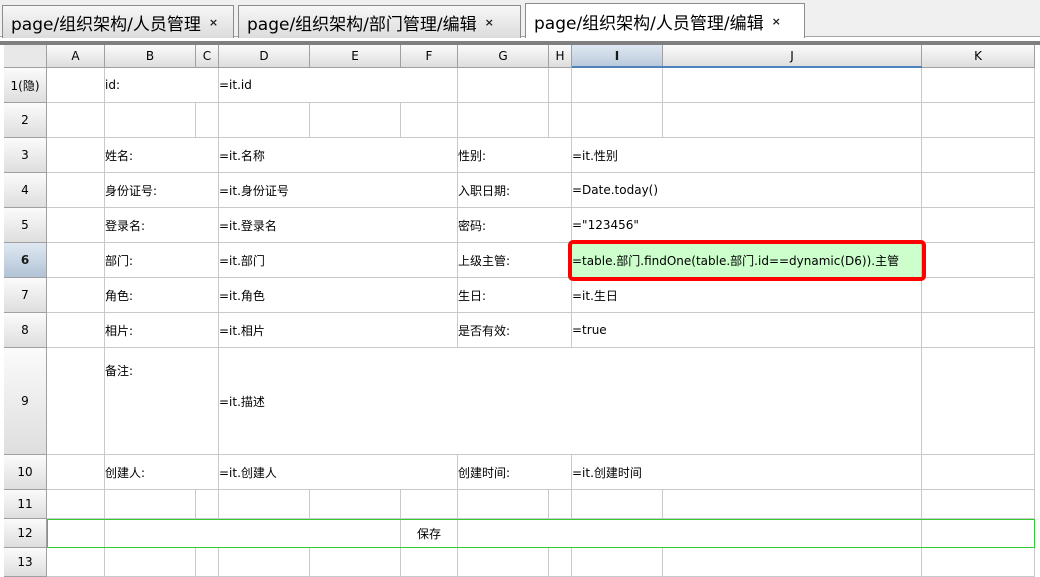 The width and height of the screenshot is (1040, 577). Describe the element at coordinates (264, 56) in the screenshot. I see `column-header-d: D` at that location.